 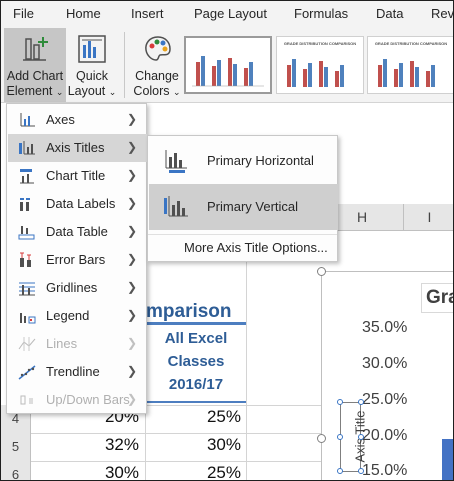 What do you see at coordinates (27, 176) in the screenshot?
I see `chart-title-icon` at bounding box center [27, 176].